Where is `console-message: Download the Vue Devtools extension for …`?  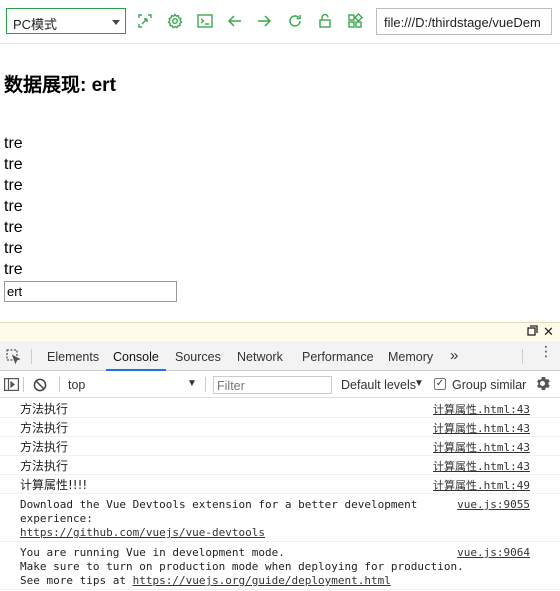 console-message: Download the Vue Devtools extension for … is located at coordinates (280, 518).